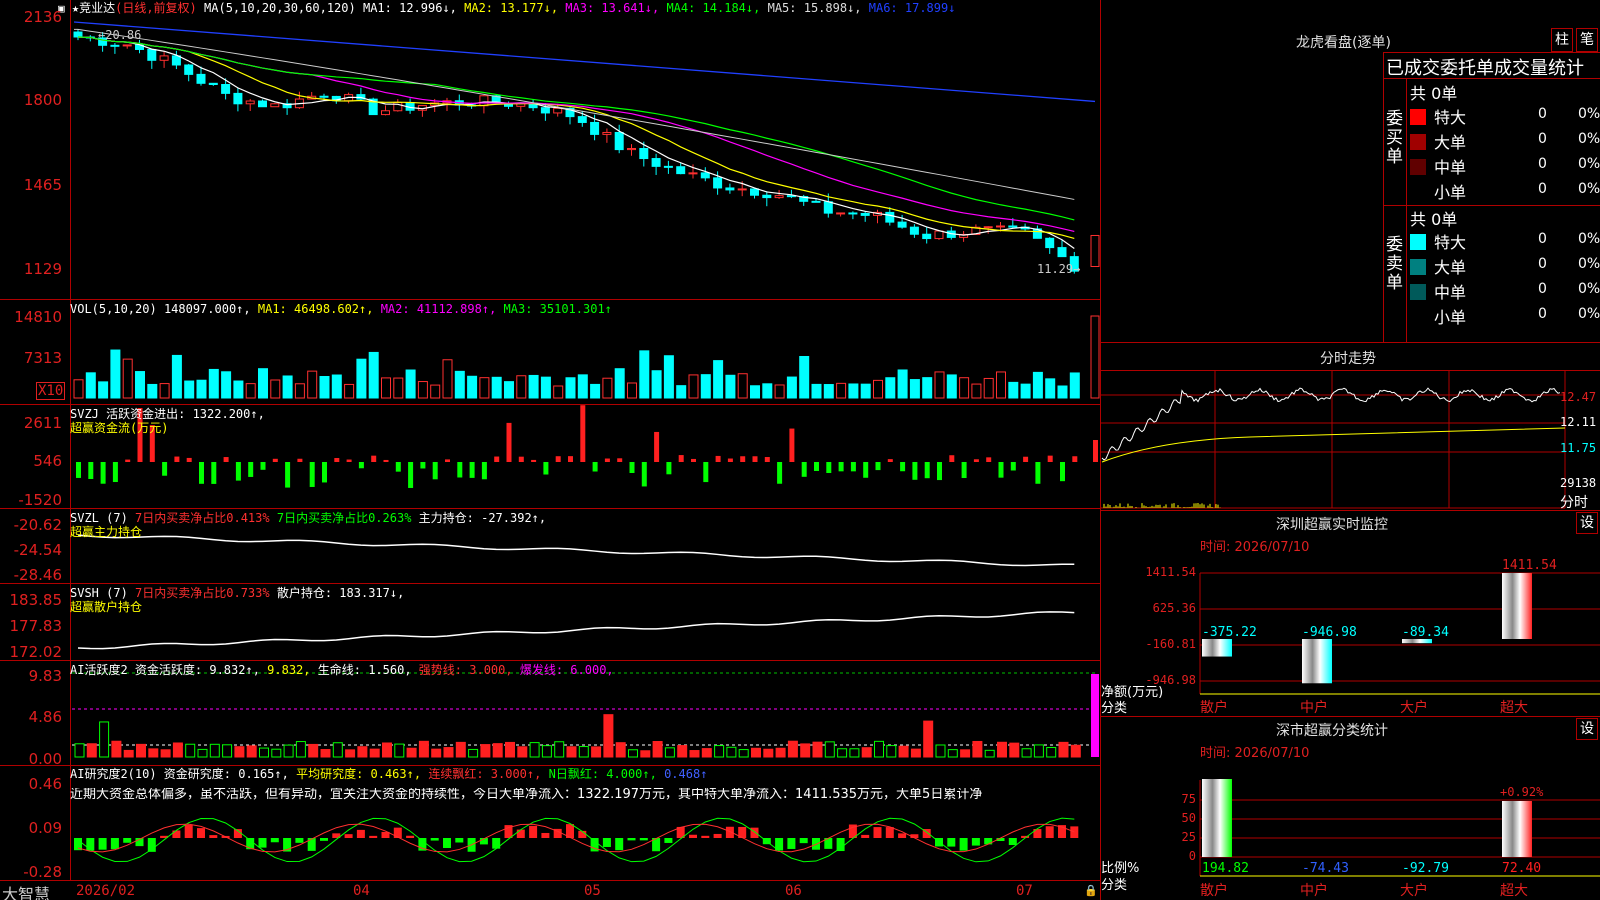 The width and height of the screenshot is (1600, 900). I want to click on sz-bar, so click(1517, 606).